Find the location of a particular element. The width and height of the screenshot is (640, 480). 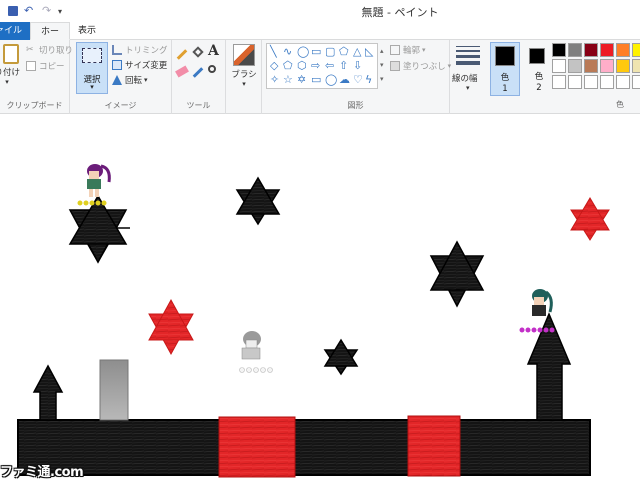

select-rect-icon is located at coordinates (92, 55).